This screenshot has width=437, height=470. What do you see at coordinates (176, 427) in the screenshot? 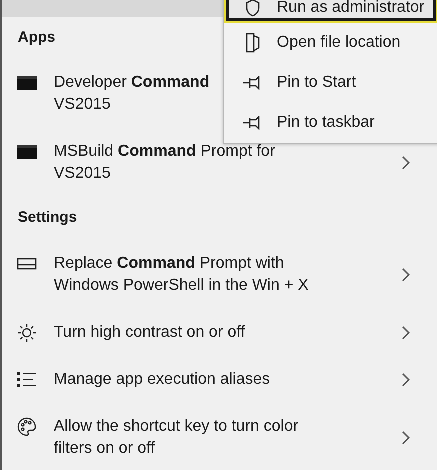
I see `result-text: Allow the shortcut key to turn color` at bounding box center [176, 427].